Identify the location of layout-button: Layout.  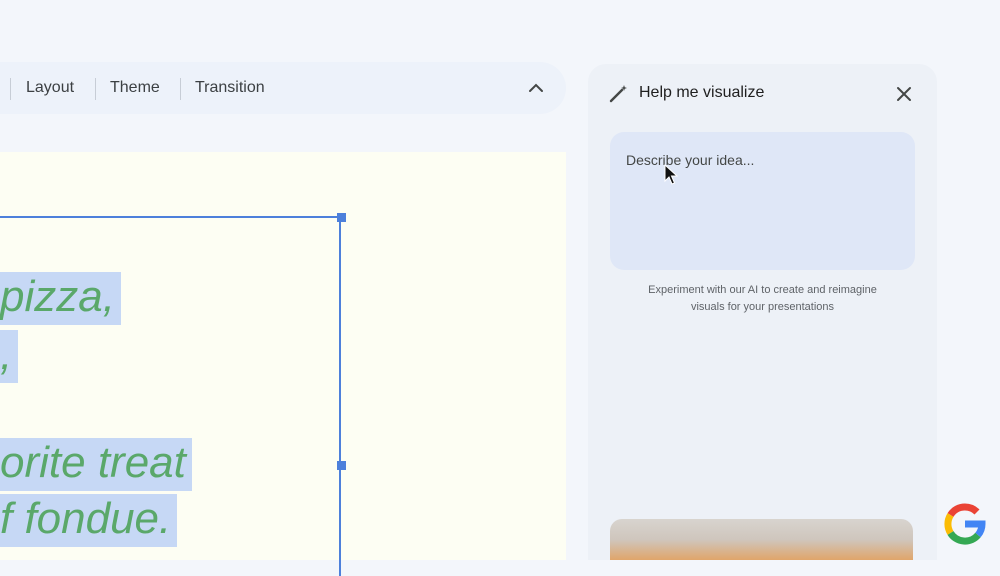
(50, 88).